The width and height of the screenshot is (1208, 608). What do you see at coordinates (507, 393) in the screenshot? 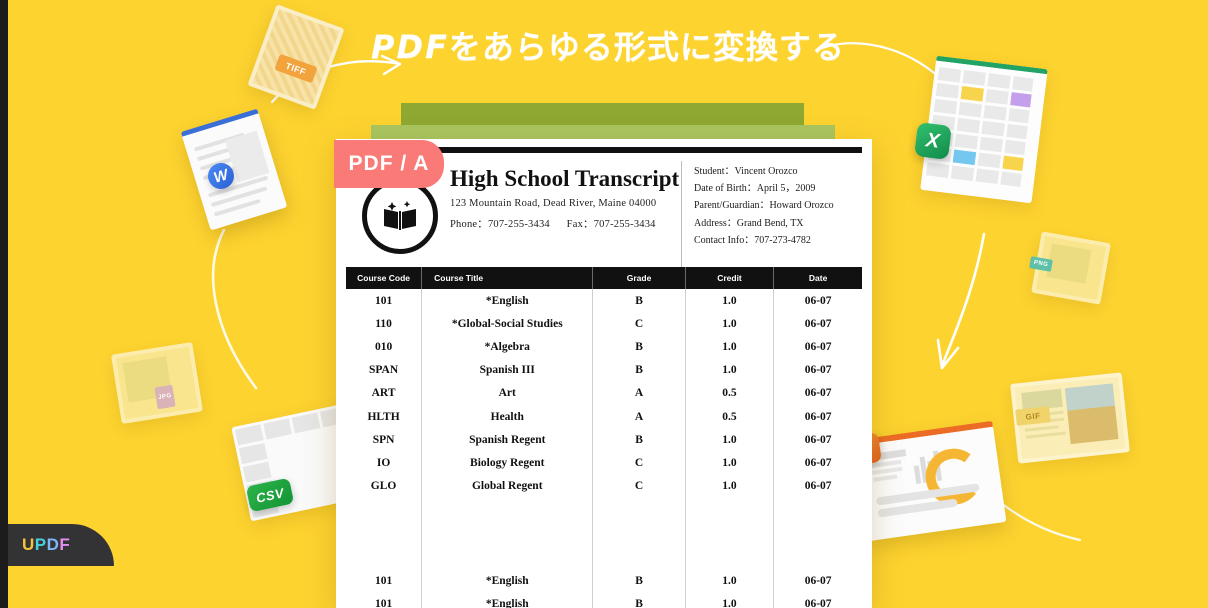
I see `cell-course-title: Art` at bounding box center [507, 393].